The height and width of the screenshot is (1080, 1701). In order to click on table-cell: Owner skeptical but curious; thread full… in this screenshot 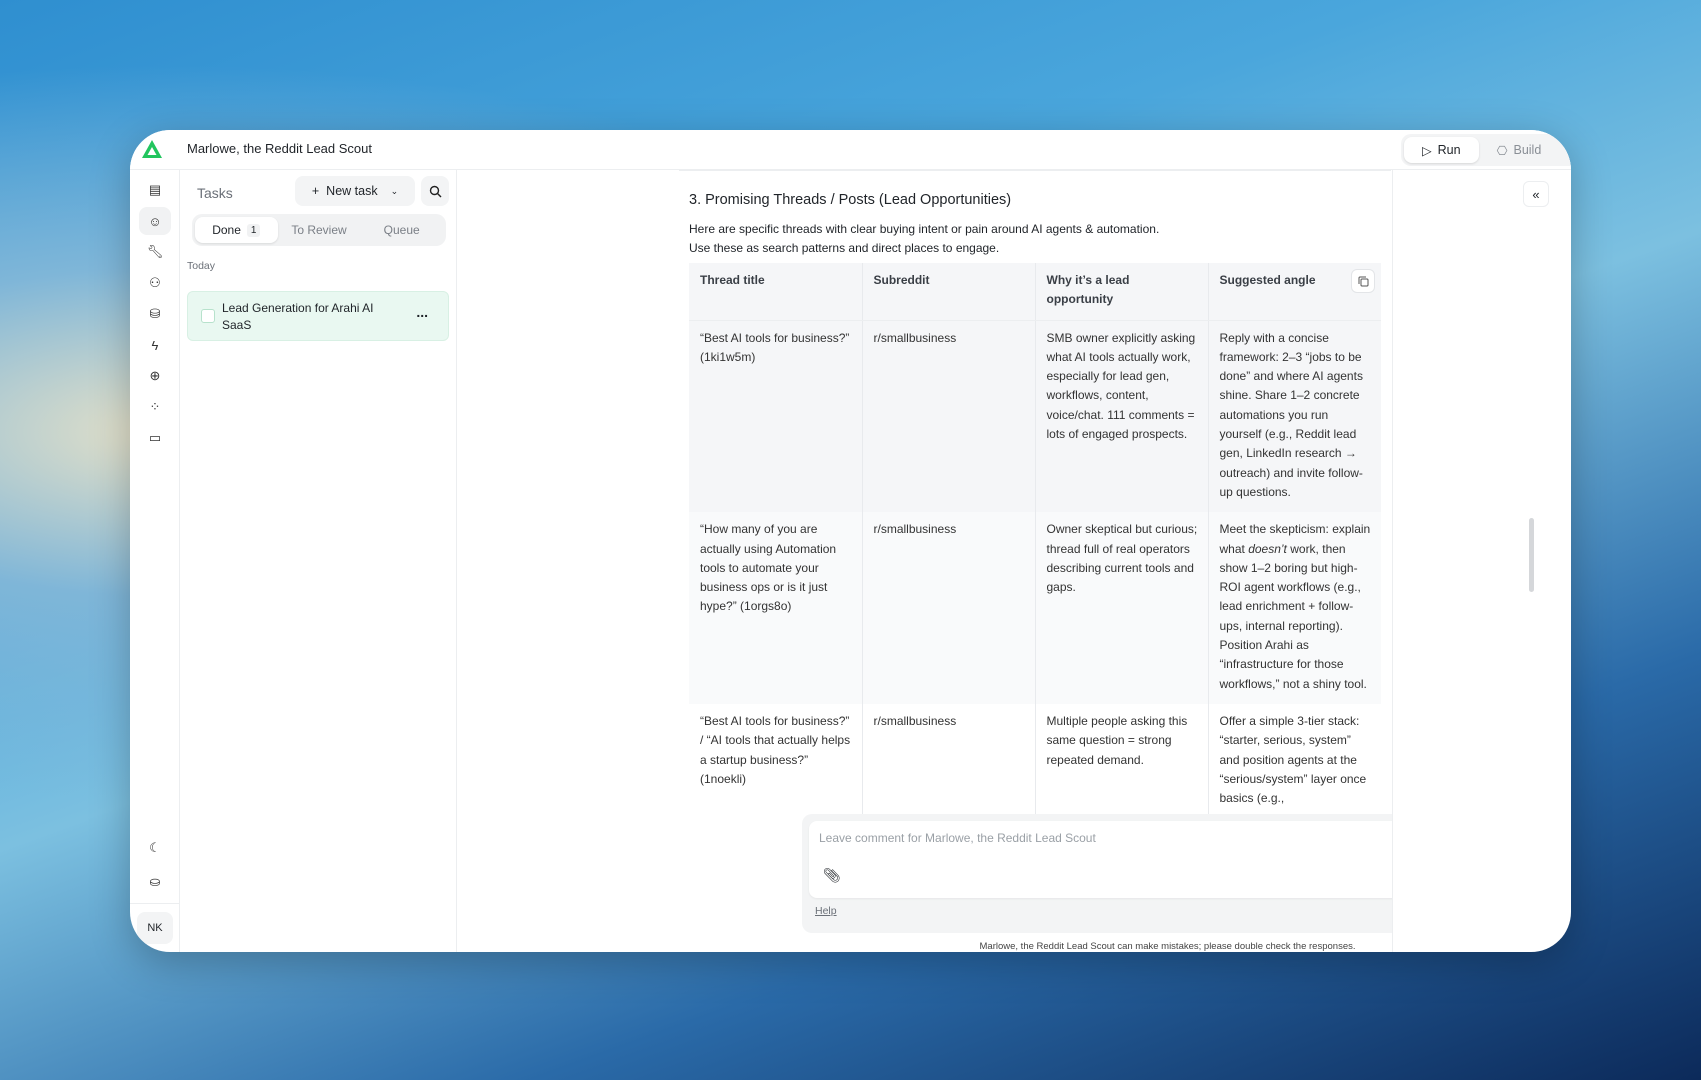, I will do `click(1122, 608)`.